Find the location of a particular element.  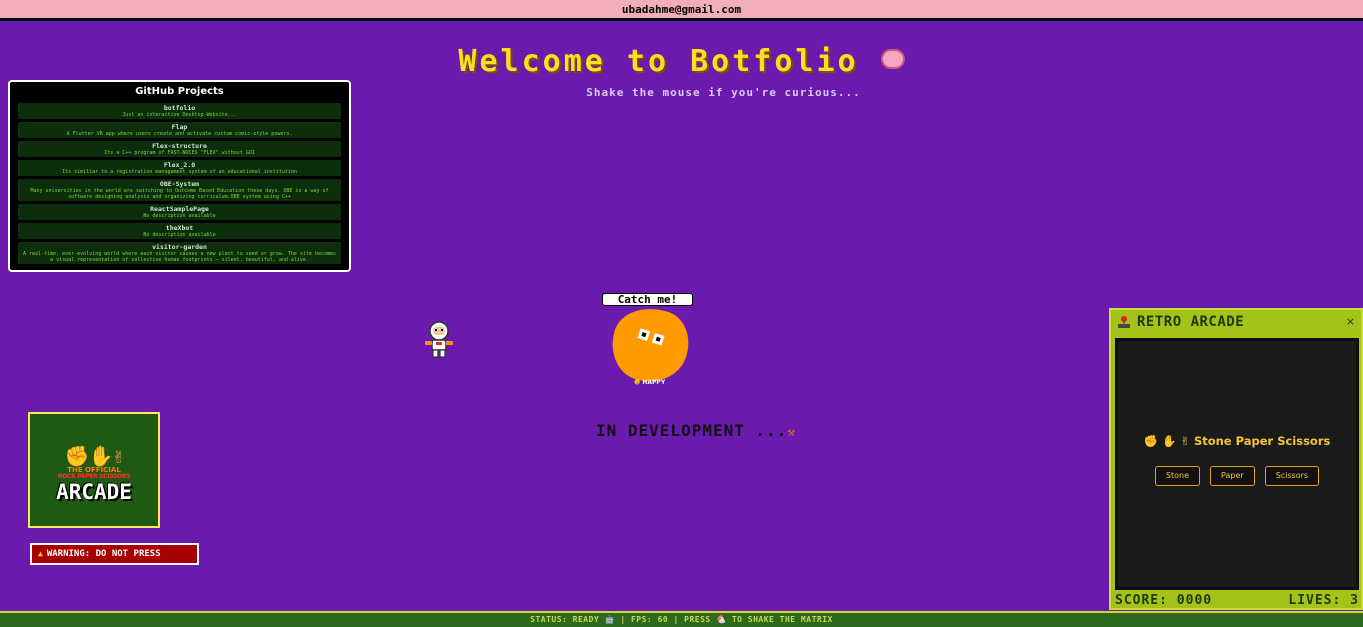

game-title-text: Stone Paper Scissors is located at coordinates (1262, 441).